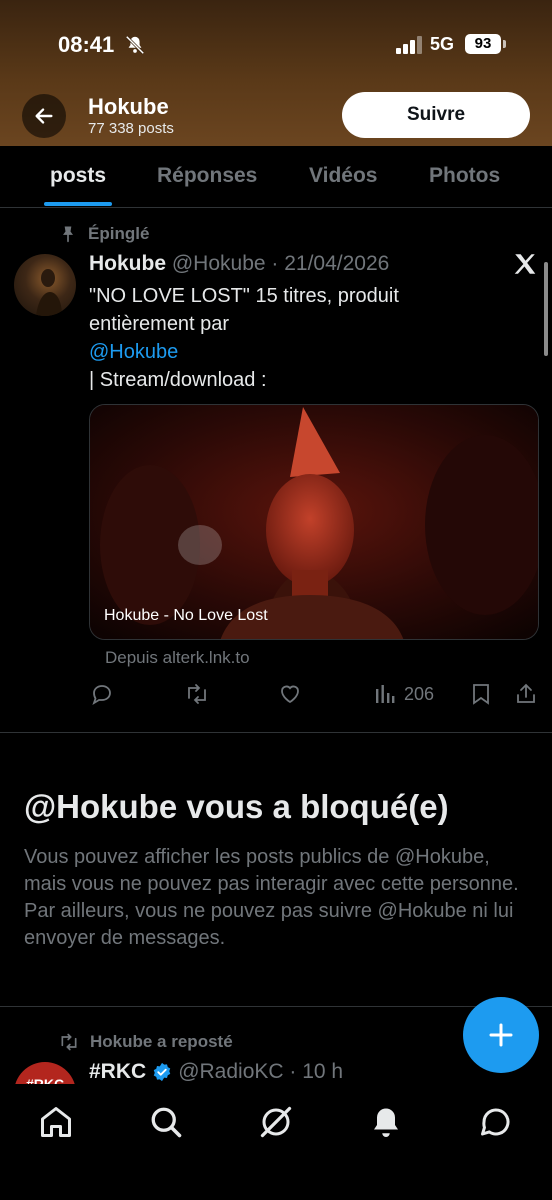 Image resolution: width=552 pixels, height=1200 pixels. What do you see at coordinates (178, 380) in the screenshot?
I see `post-text-line: | Stream/download :` at bounding box center [178, 380].